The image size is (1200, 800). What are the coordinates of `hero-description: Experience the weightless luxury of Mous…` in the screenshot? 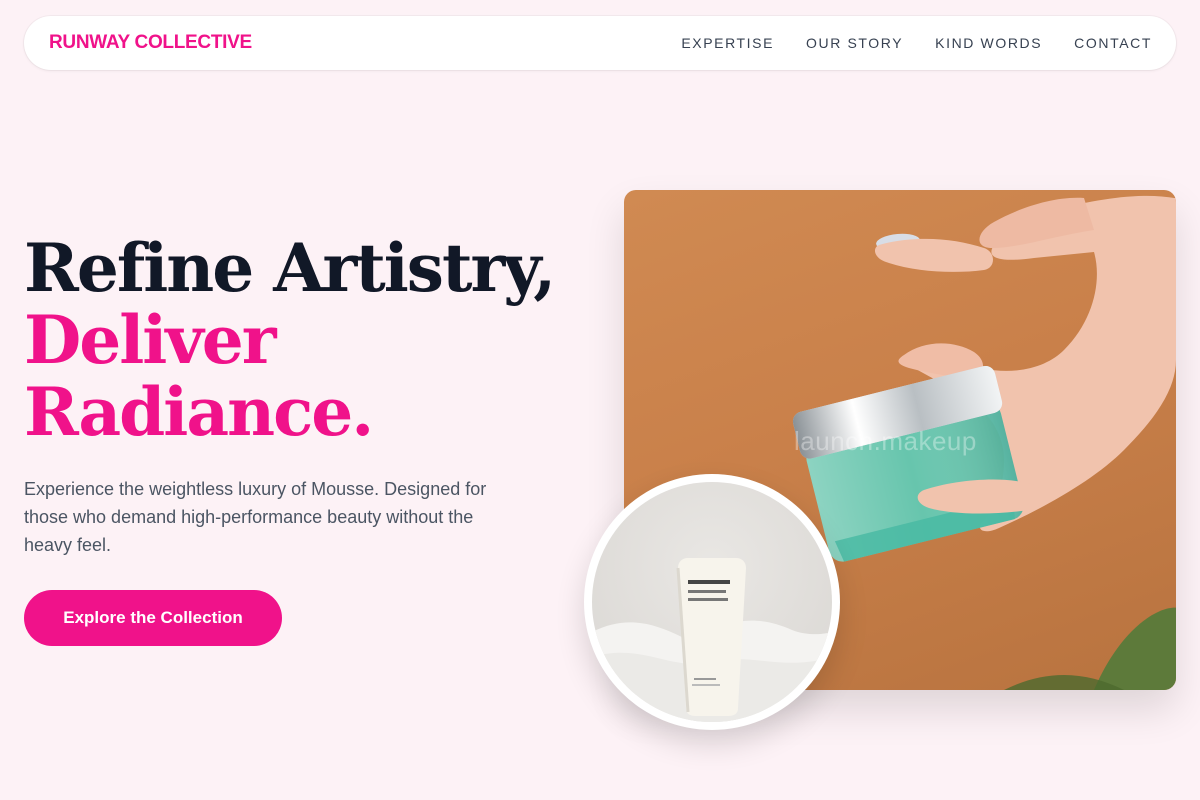 It's located at (255, 517).